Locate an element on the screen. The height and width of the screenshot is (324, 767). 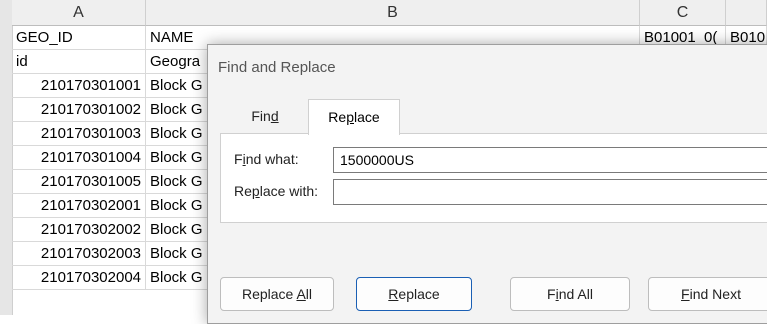
column-header-b: B is located at coordinates (393, 13).